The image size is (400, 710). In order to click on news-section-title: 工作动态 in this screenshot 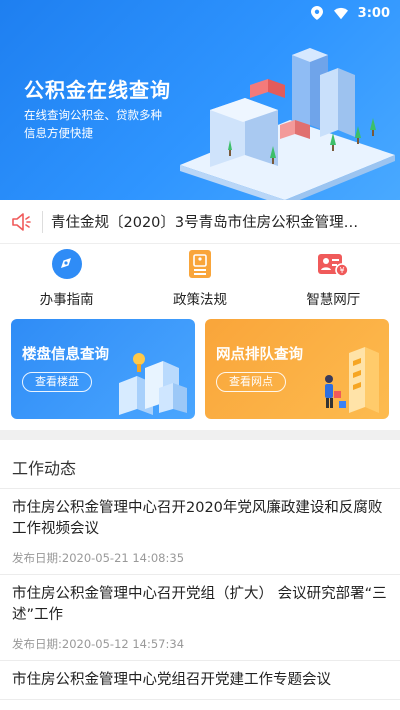, I will do `click(44, 468)`.